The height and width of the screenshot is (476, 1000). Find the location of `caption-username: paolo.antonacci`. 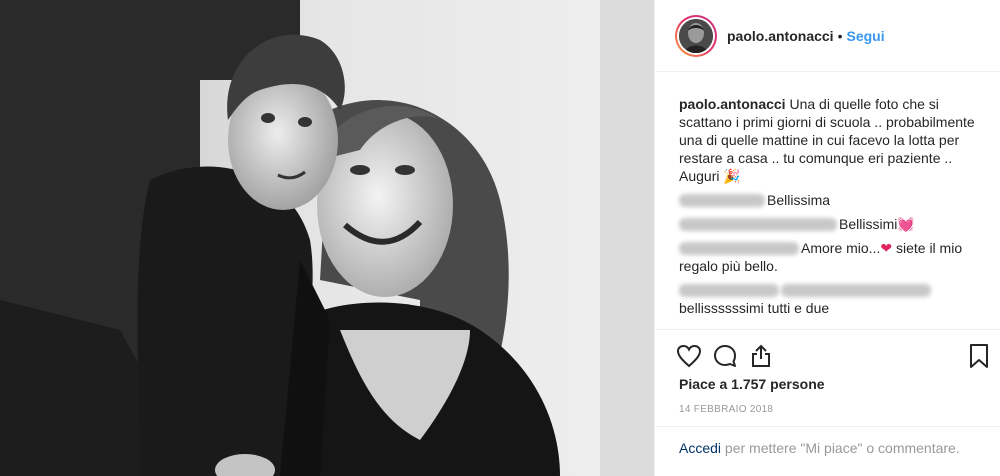

caption-username: paolo.antonacci is located at coordinates (732, 104).